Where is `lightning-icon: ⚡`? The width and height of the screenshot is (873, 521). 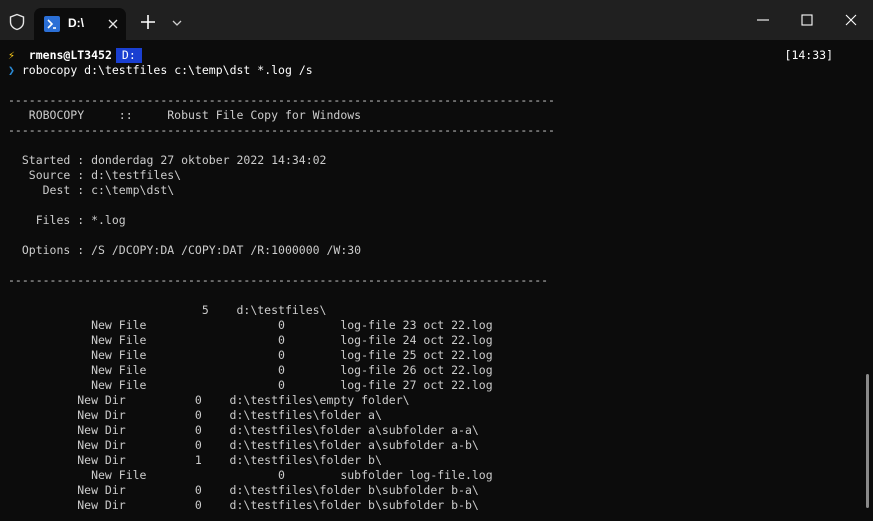
lightning-icon: ⚡ is located at coordinates (11, 55).